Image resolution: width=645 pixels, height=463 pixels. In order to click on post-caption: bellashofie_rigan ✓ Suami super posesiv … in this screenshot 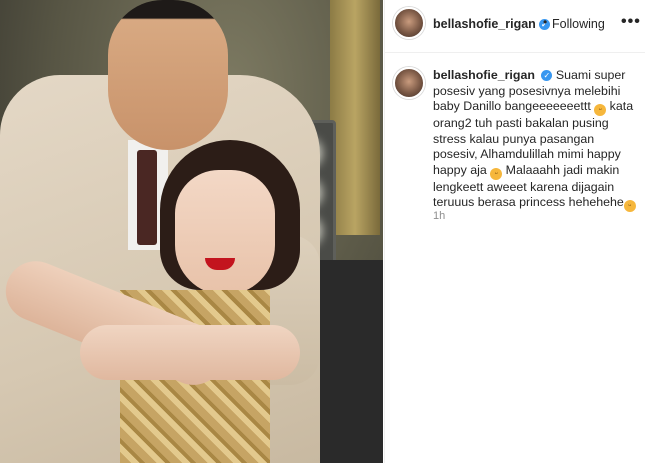, I will do `click(535, 140)`.